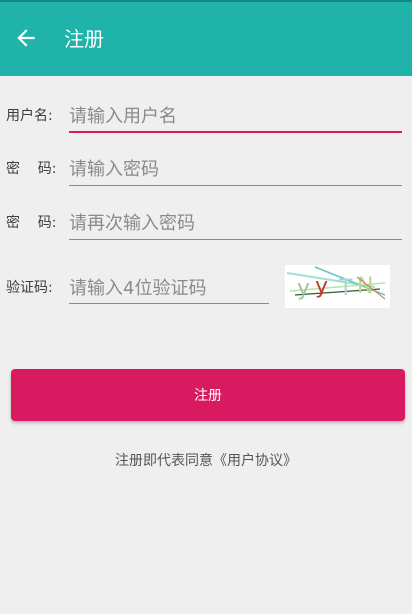  Describe the element at coordinates (169, 288) in the screenshot. I see `captcha-input` at that location.